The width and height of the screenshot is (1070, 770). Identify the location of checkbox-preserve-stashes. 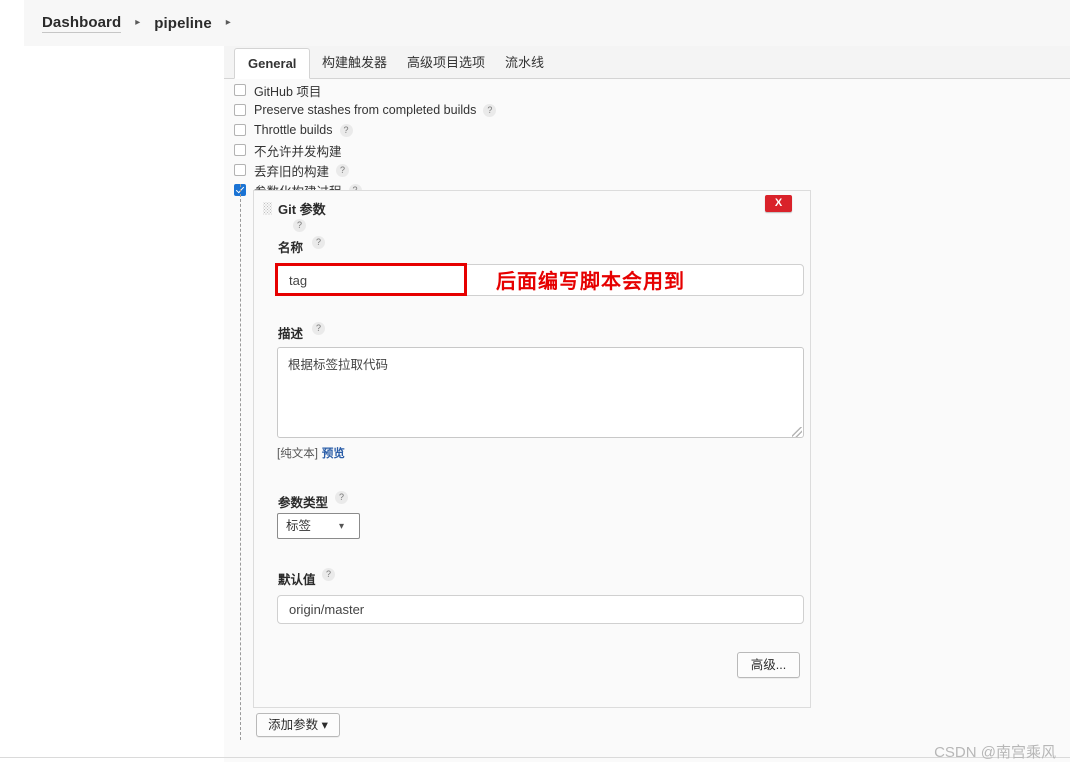
(240, 110).